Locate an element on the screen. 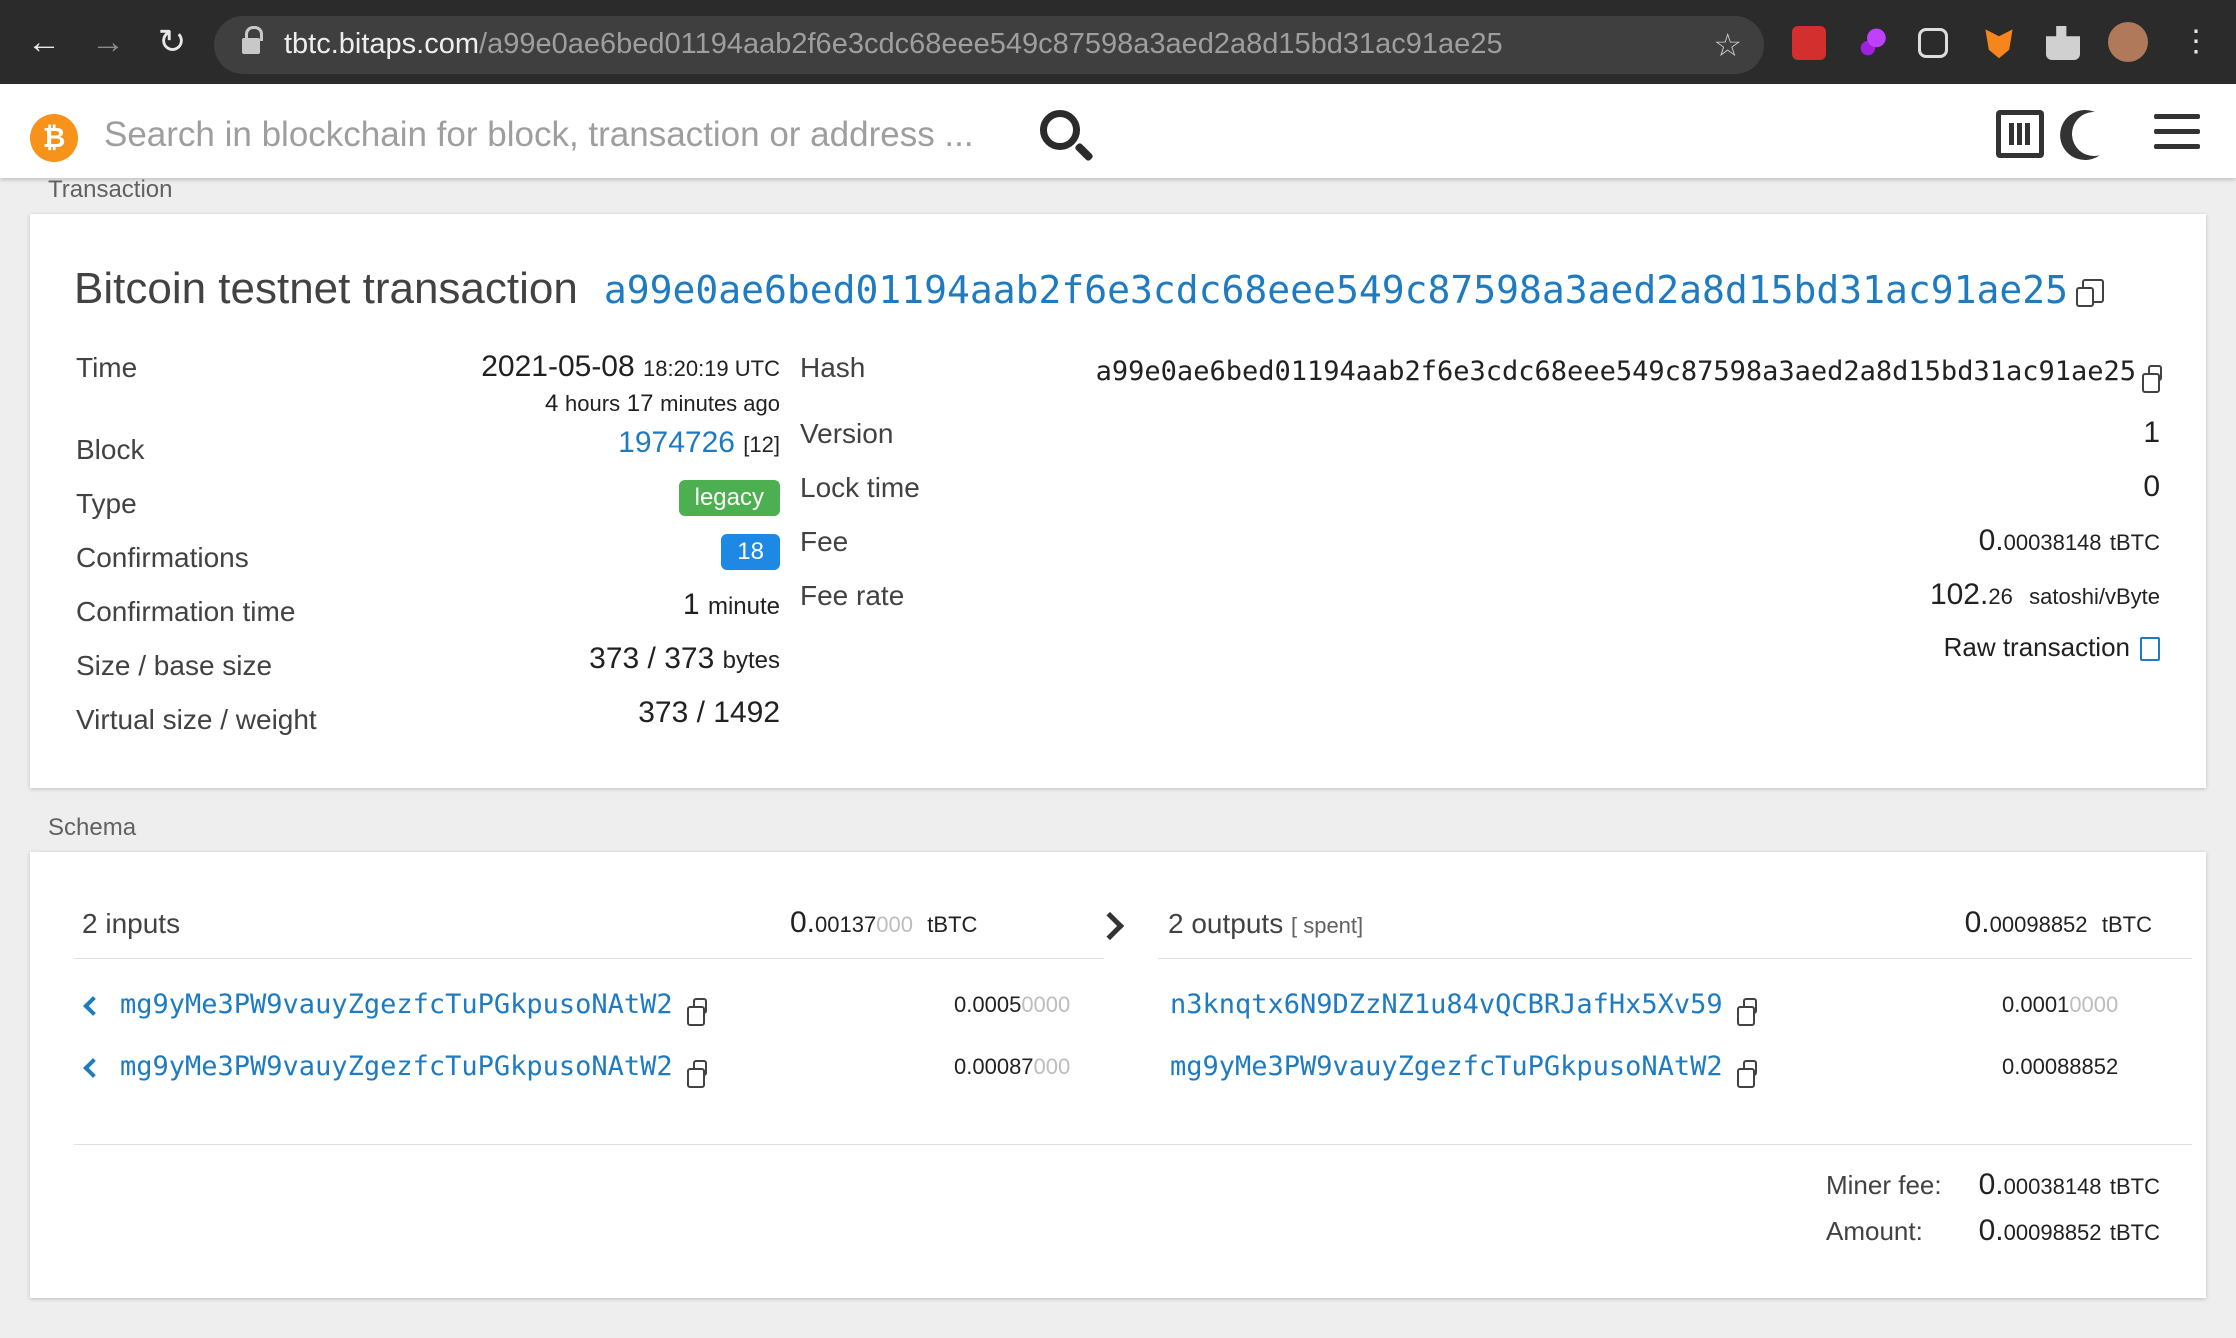 Image resolution: width=2236 pixels, height=1338 pixels. search-input is located at coordinates (544, 135).